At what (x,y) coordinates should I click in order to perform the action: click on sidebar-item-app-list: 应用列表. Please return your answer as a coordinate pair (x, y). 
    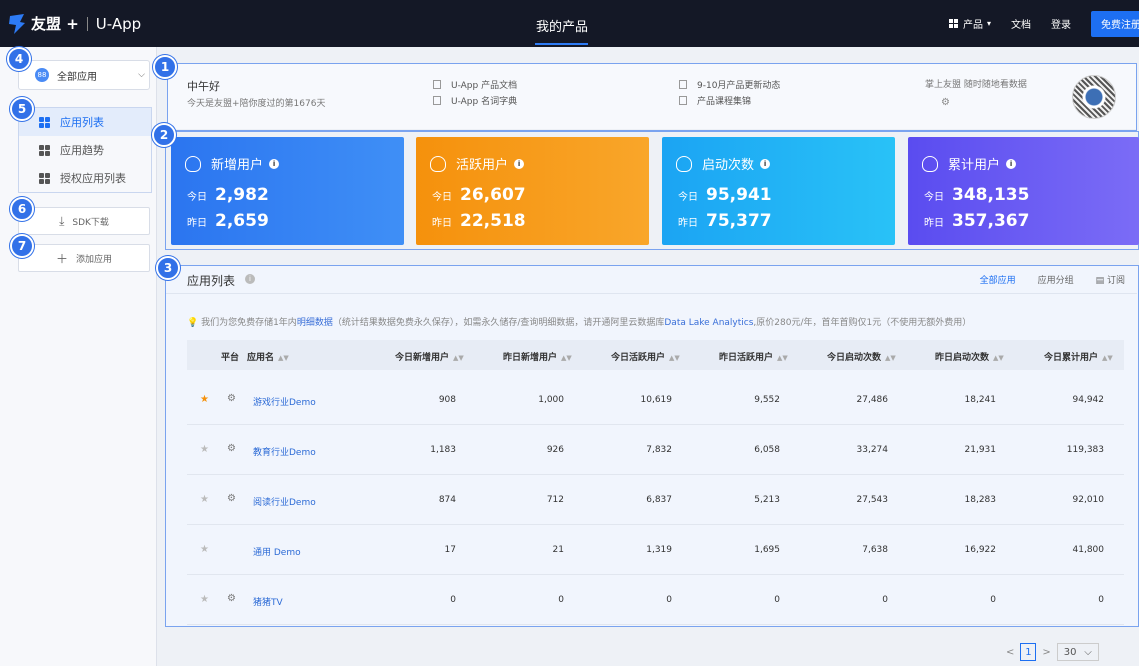
    Looking at the image, I should click on (85, 122).